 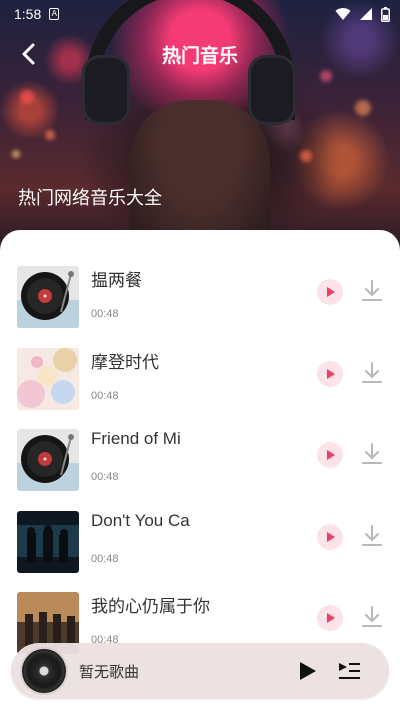 What do you see at coordinates (136, 438) in the screenshot?
I see `song-title: Friend of Mi` at bounding box center [136, 438].